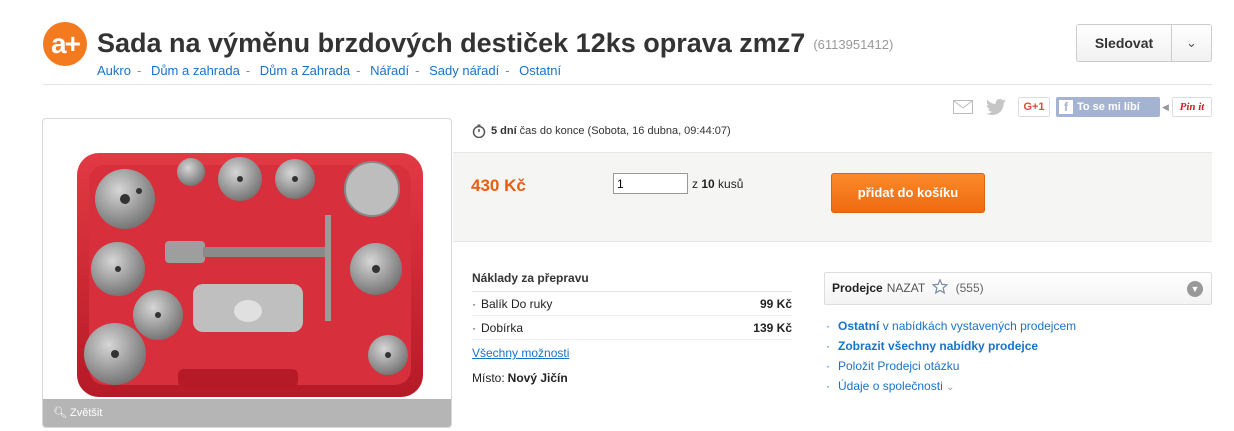 The image size is (1234, 431). Describe the element at coordinates (853, 45) in the screenshot. I see `item-id: (6113951412)` at that location.